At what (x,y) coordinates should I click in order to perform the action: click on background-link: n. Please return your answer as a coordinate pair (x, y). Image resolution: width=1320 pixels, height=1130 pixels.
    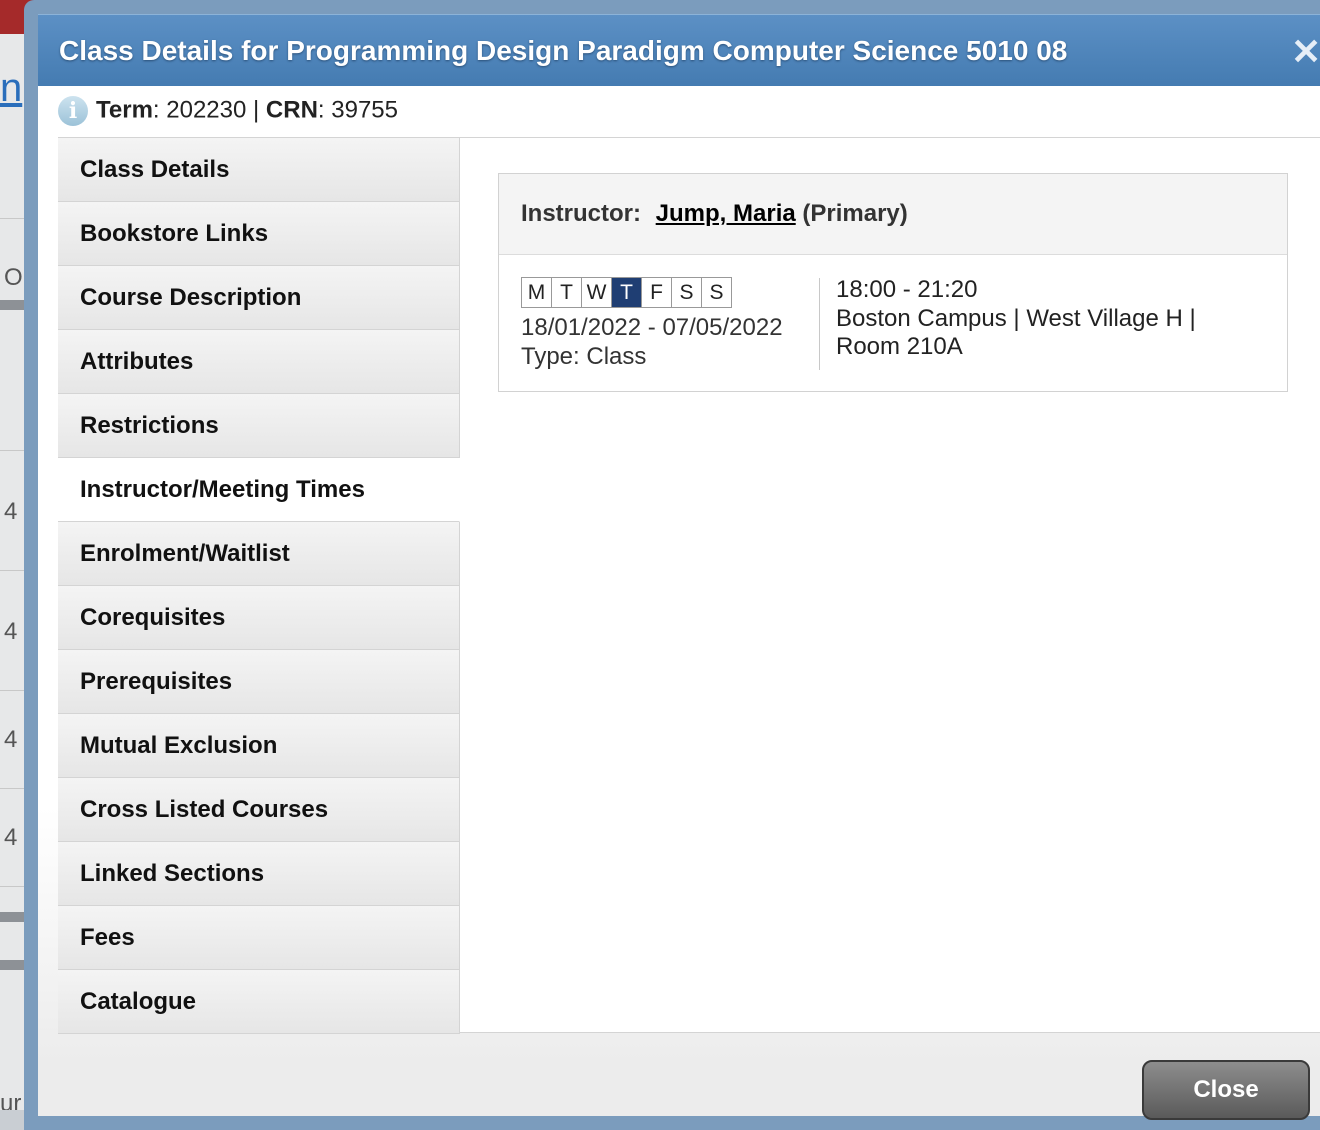
    Looking at the image, I should click on (11, 88).